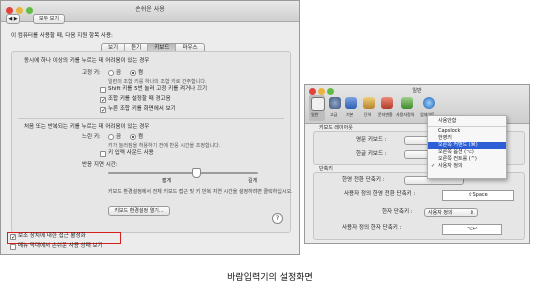  Describe the element at coordinates (103, 110) in the screenshot. I see `display-keys-checkbox: ✓` at that location.